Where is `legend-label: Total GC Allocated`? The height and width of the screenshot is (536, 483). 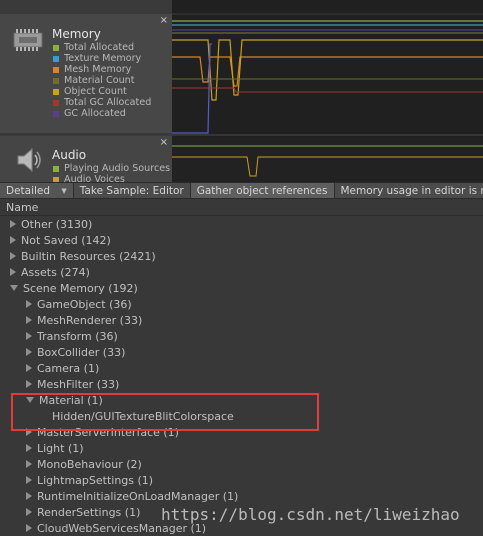 legend-label: Total GC Allocated is located at coordinates (108, 102).